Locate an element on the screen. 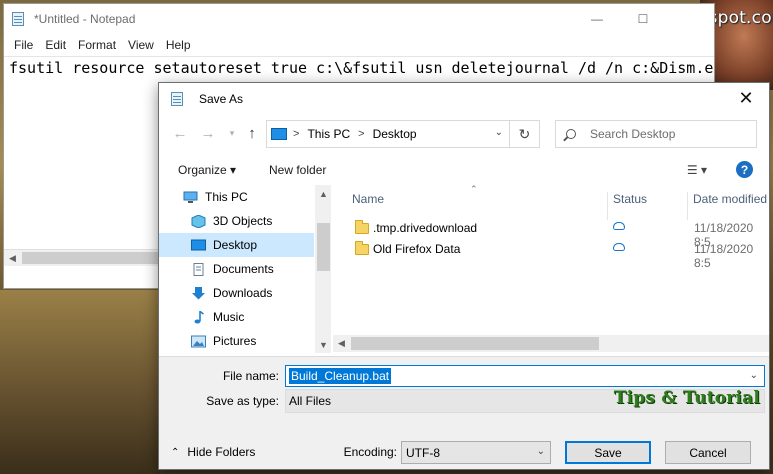 This screenshot has height=474, width=773. nav-item-desktop: Desktop is located at coordinates (236, 245).